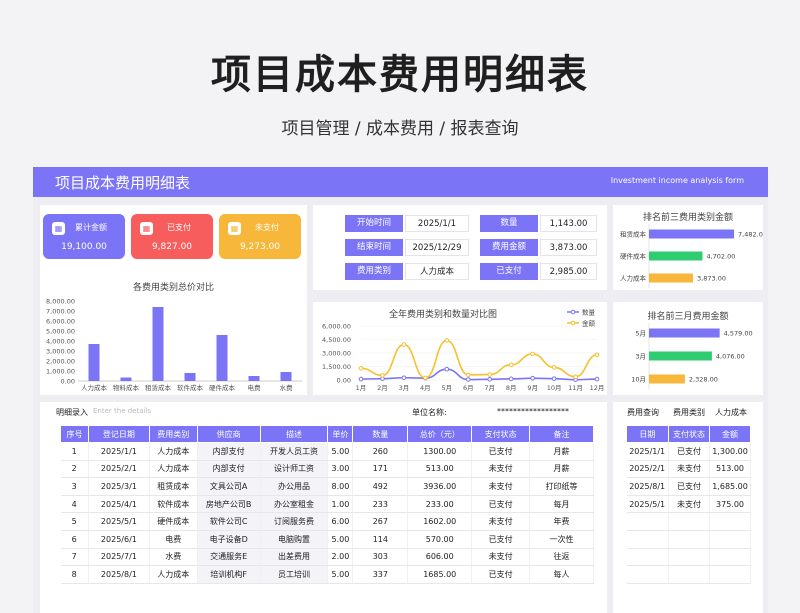  Describe the element at coordinates (692, 356) in the screenshot. I see `top-month-chart: 5月 4,579.00 3月 4,076.00 10月 2,328.00` at that location.